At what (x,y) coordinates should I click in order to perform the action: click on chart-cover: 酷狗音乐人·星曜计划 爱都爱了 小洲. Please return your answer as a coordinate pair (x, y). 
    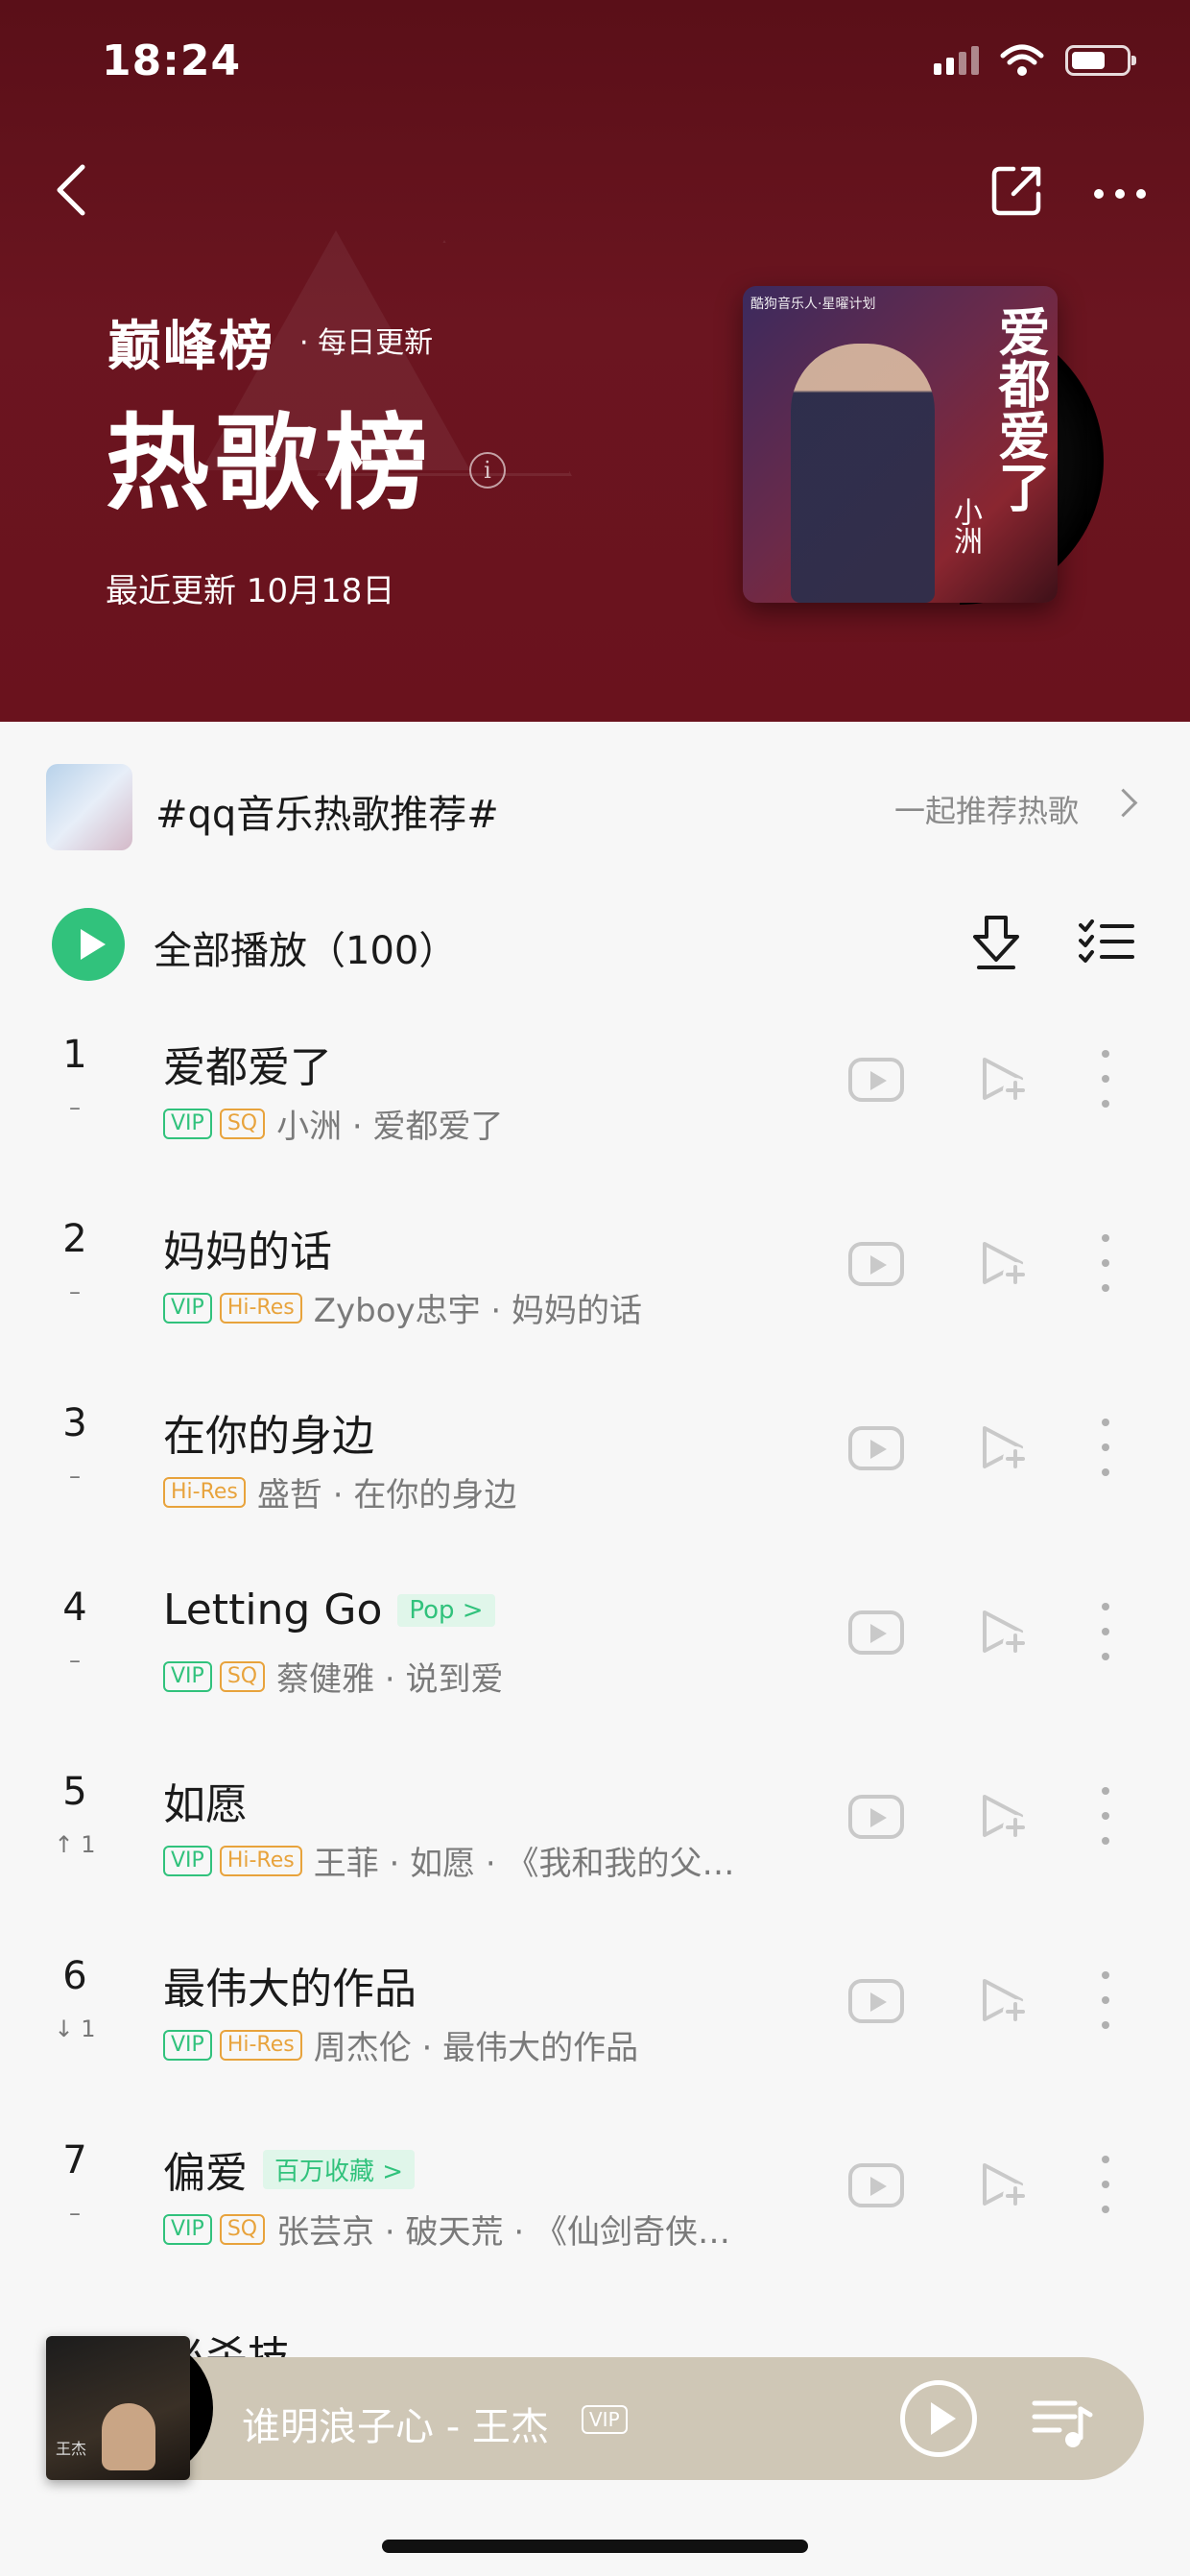
    Looking at the image, I should click on (901, 444).